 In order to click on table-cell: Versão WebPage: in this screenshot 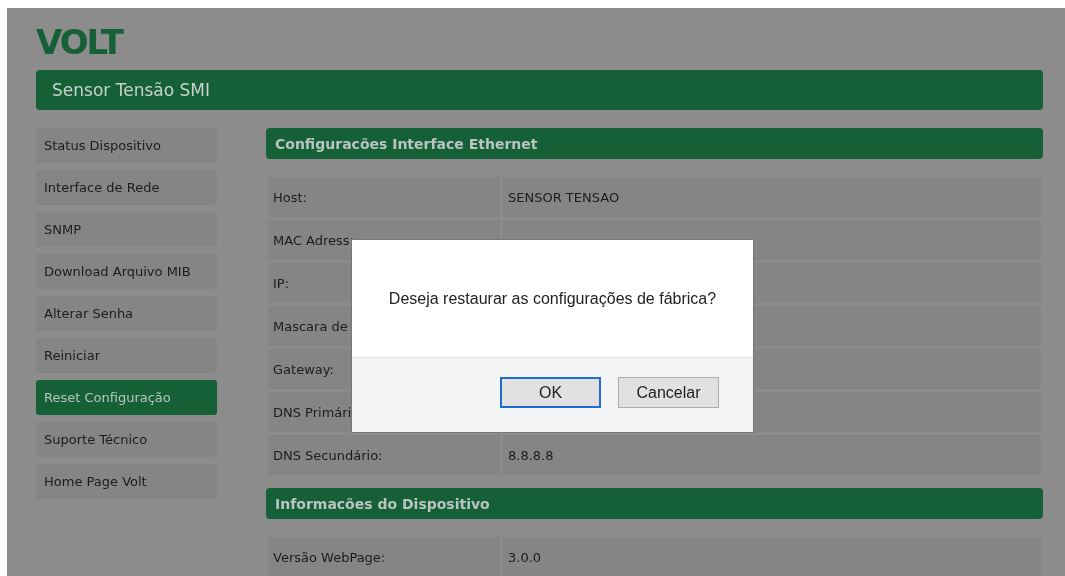, I will do `click(384, 556)`.